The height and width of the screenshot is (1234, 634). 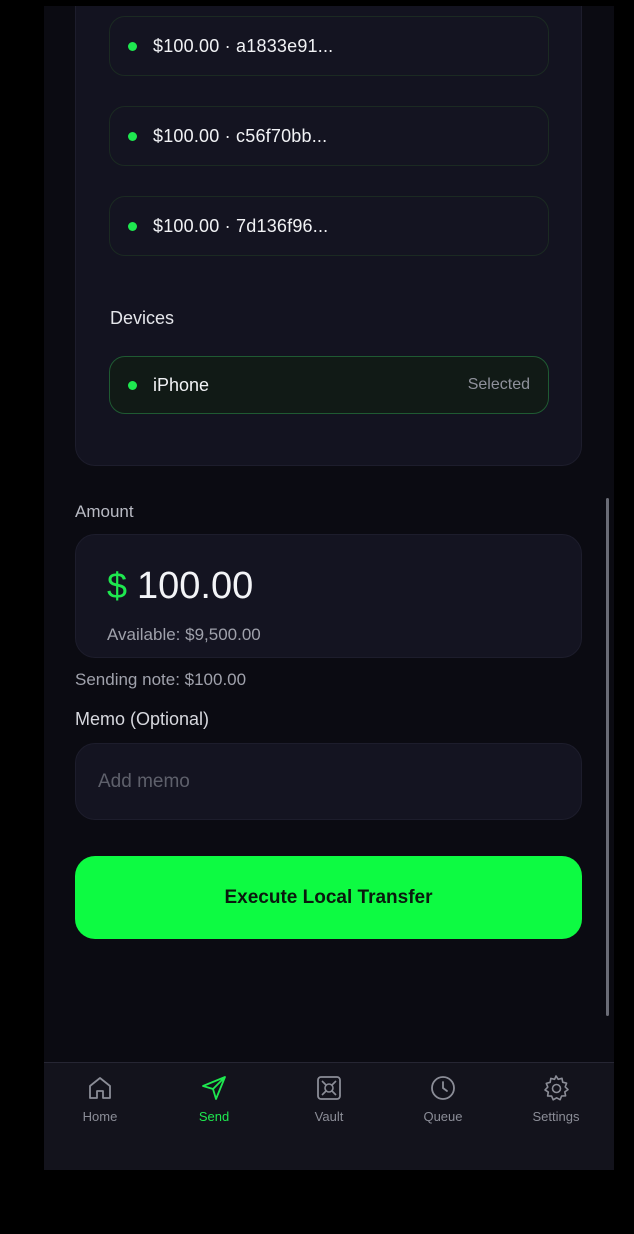 What do you see at coordinates (117, 585) in the screenshot?
I see `currency-symbol: $` at bounding box center [117, 585].